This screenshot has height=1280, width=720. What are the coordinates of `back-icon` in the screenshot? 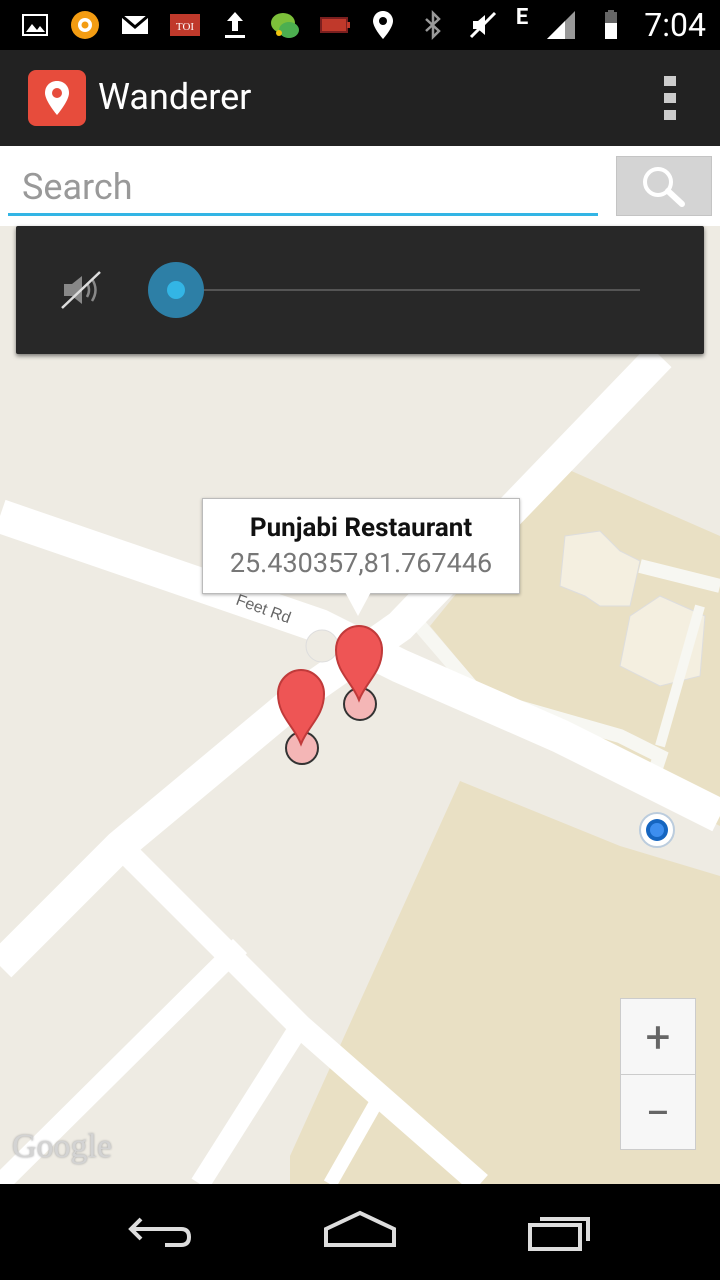 It's located at (160, 1231).